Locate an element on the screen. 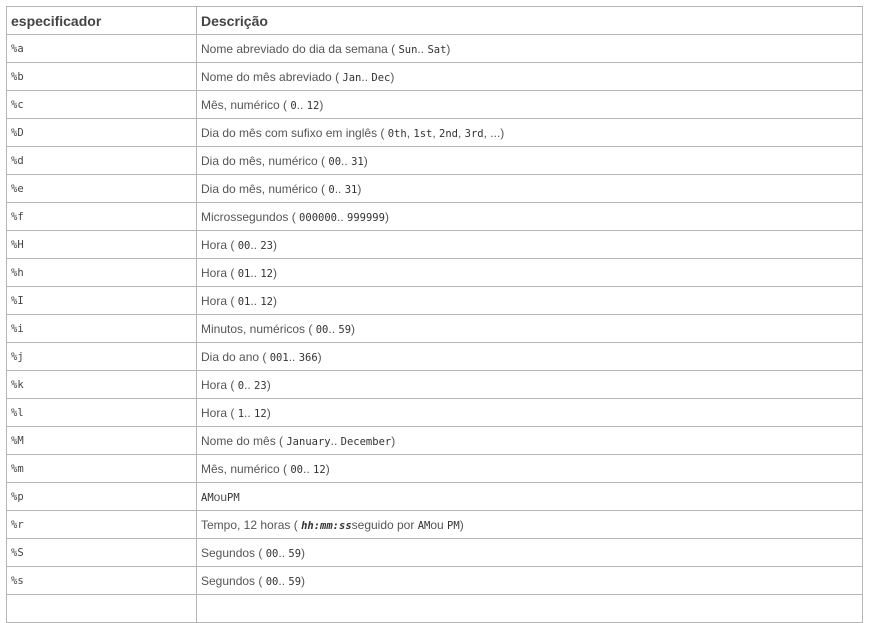  description-text: Mês, numérico ( is located at coordinates (246, 104).